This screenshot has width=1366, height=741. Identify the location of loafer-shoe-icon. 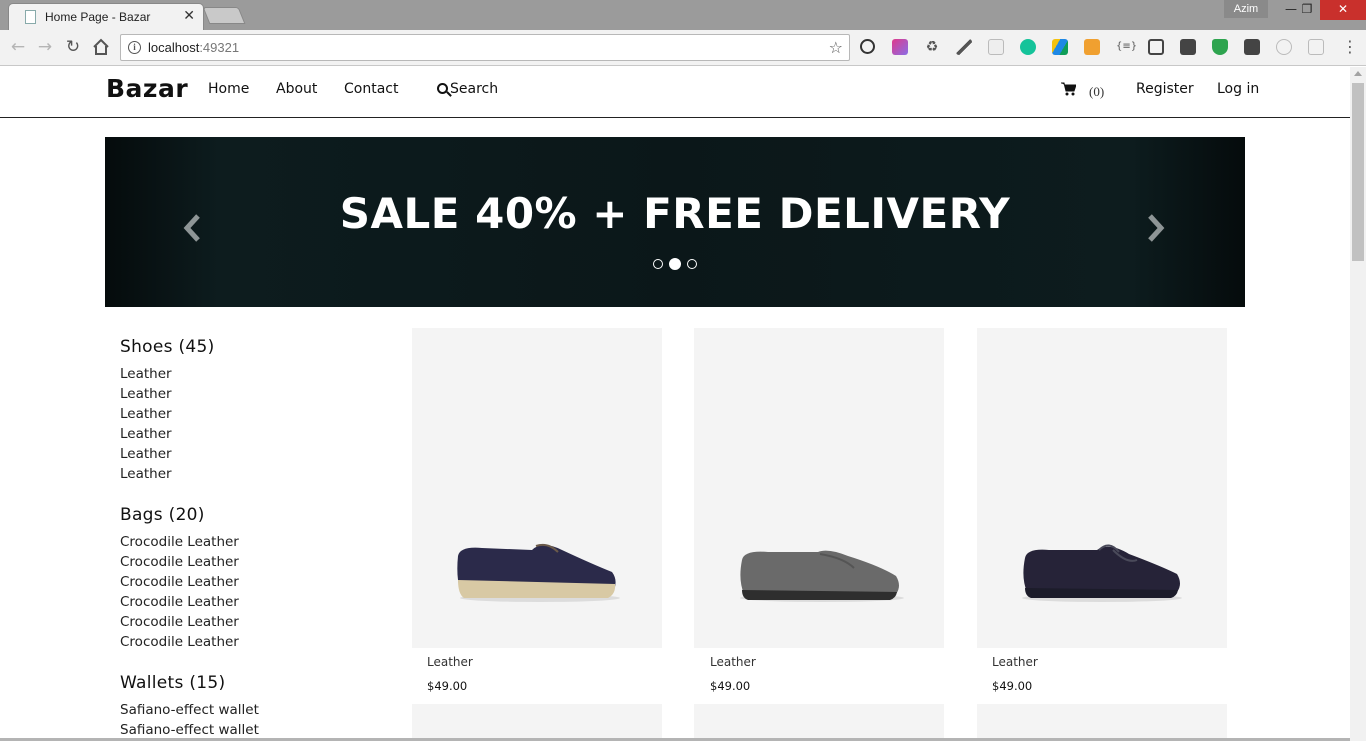
(822, 576).